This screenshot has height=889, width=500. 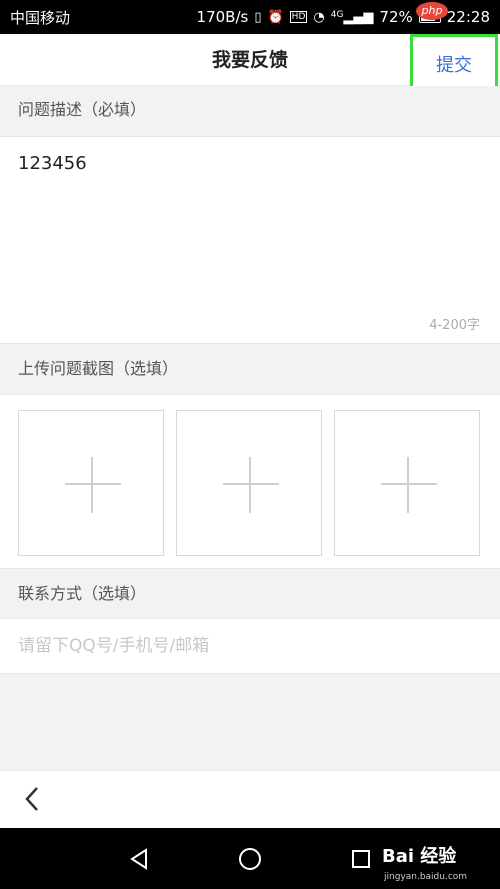 I want to click on contact-input, so click(x=250, y=646).